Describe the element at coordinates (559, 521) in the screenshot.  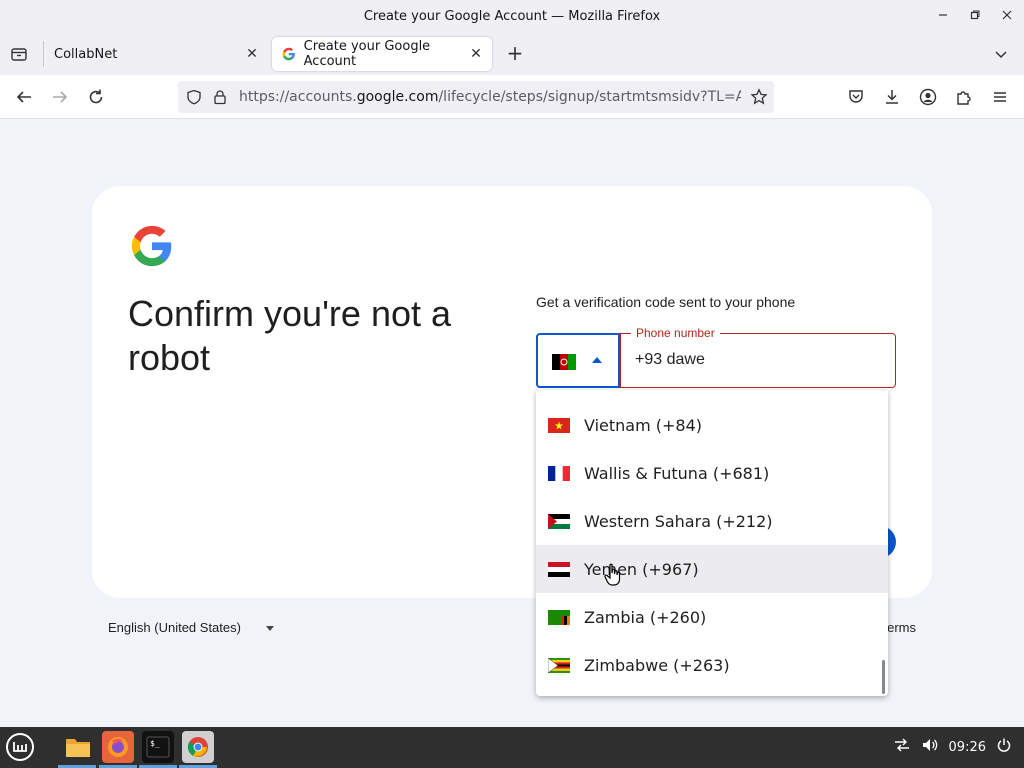
I see `eh-flag-icon` at that location.